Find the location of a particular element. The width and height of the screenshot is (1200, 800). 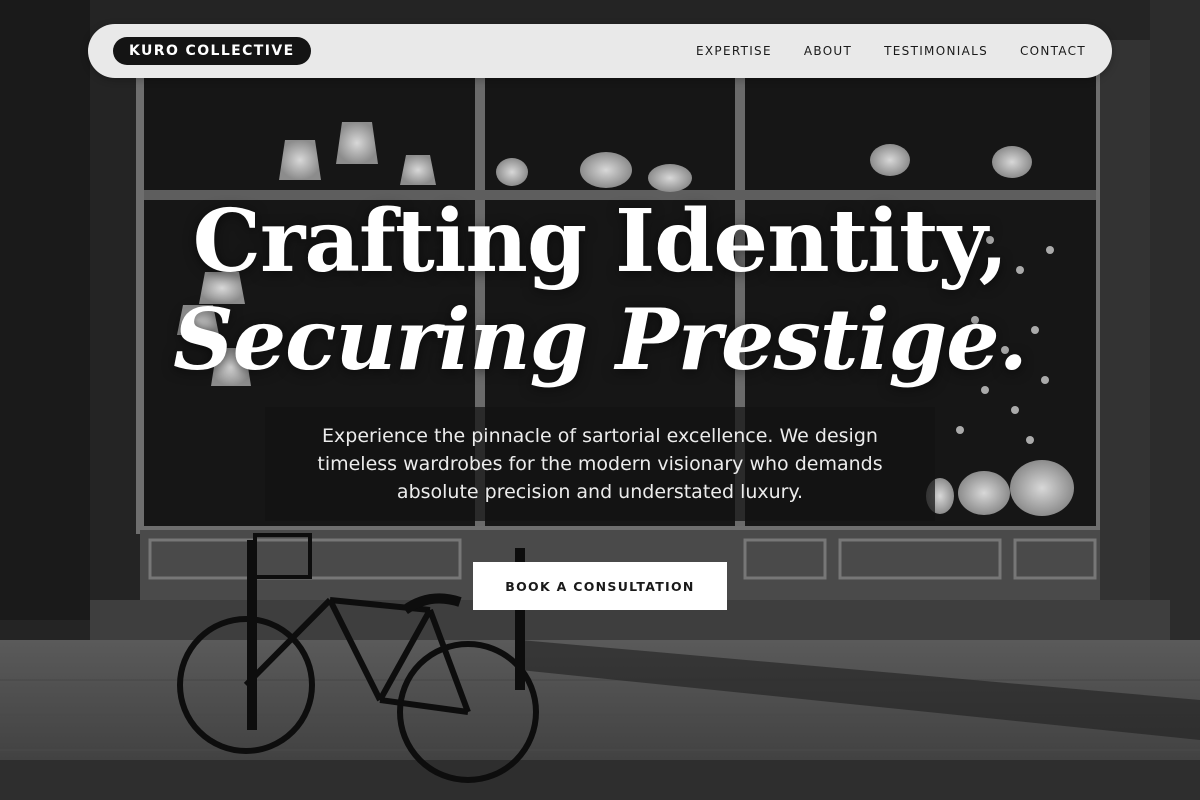

nav-menu: EXPERTISE ABOUT TESTIMONIALS CONTACT is located at coordinates (891, 51).